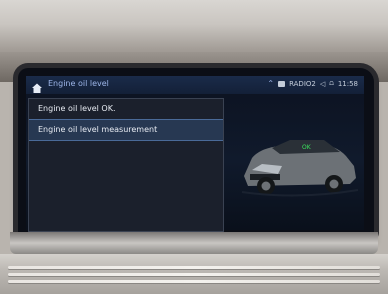 The image size is (388, 294). I want to click on radio-icon, so click(282, 83).